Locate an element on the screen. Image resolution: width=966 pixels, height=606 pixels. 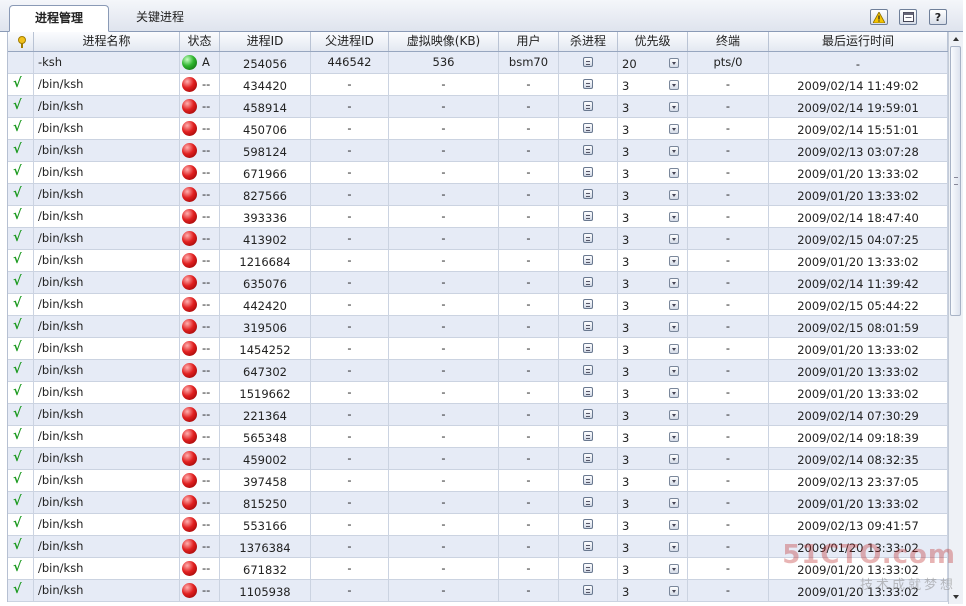
col-header-key is located at coordinates (21, 41).